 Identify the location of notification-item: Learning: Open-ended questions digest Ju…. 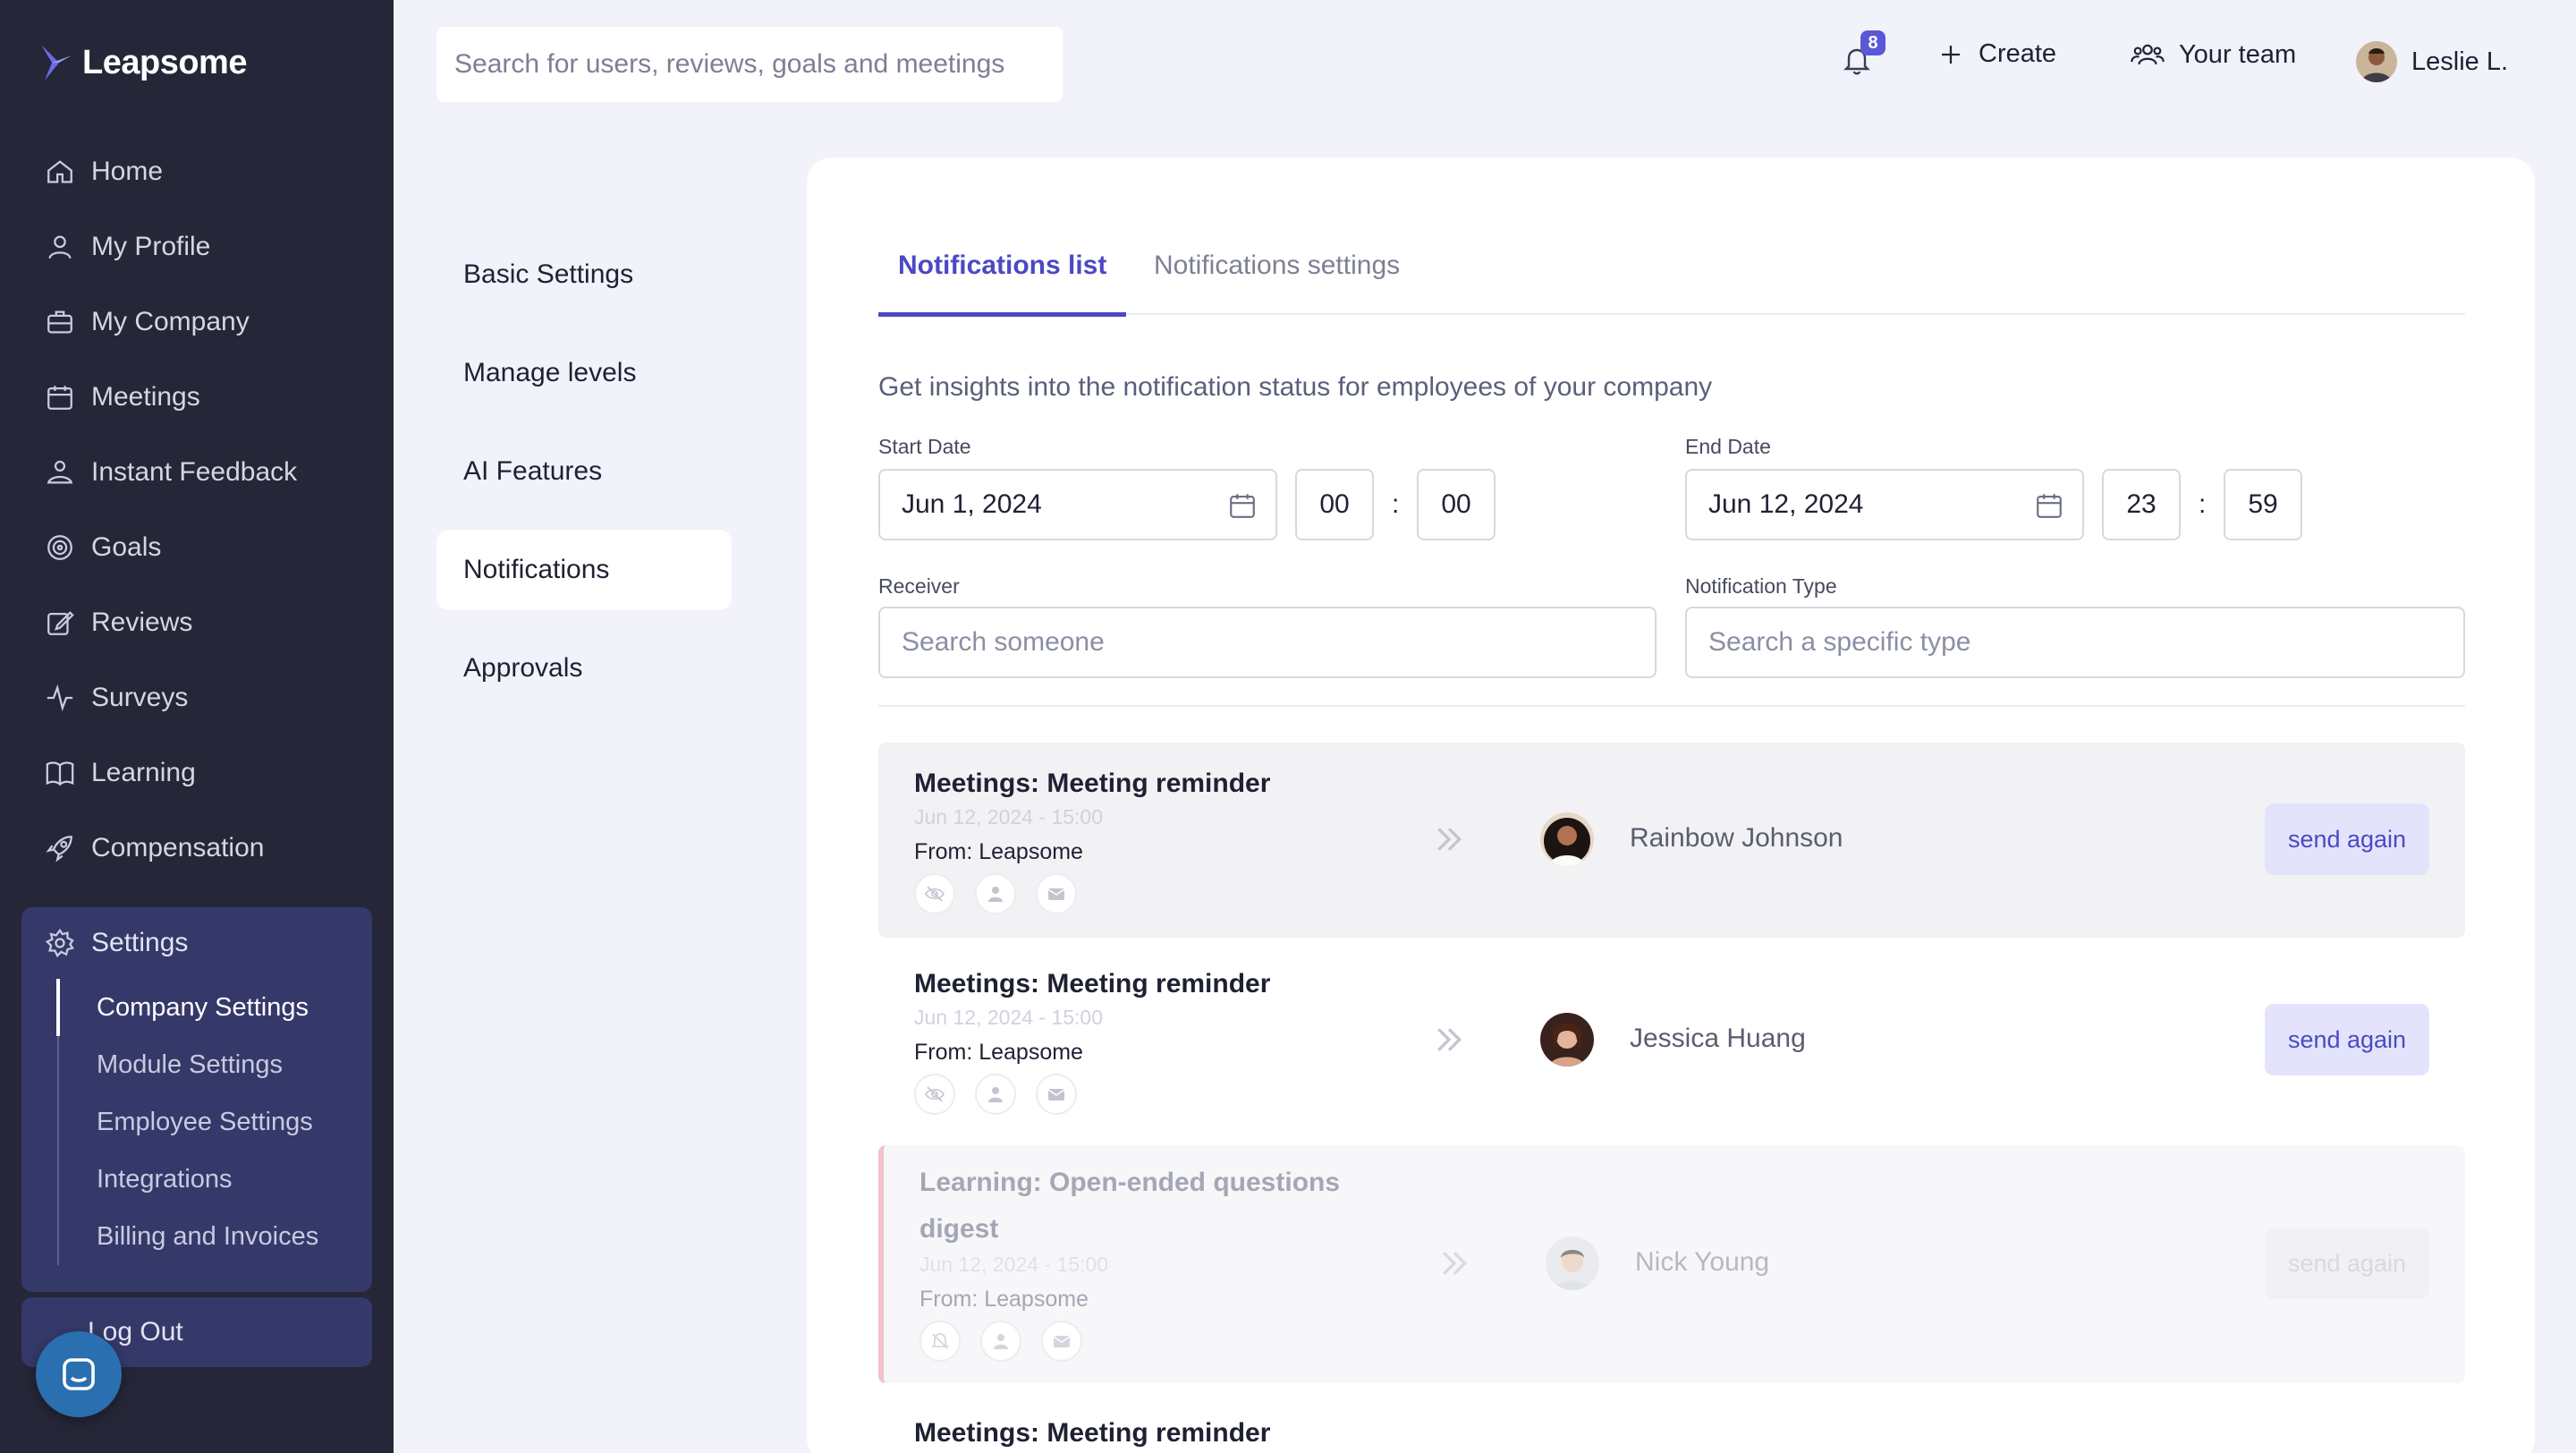
(1671, 1264).